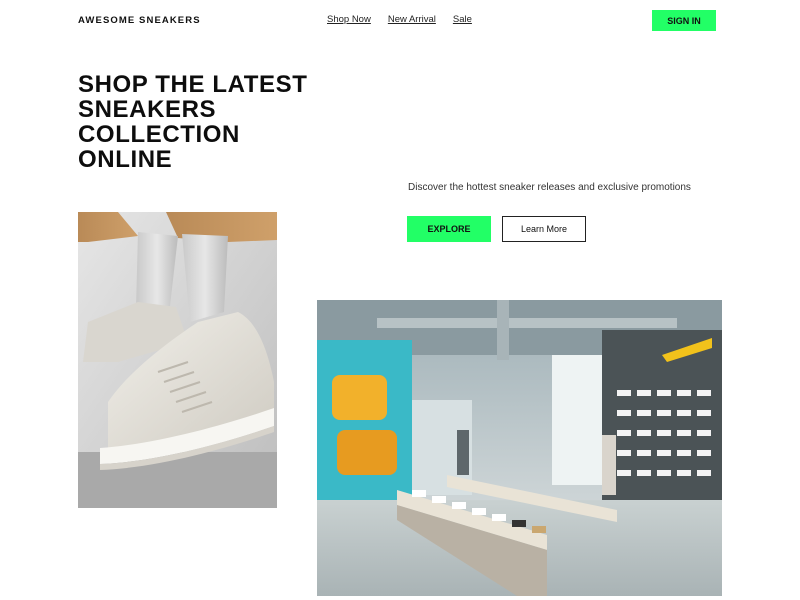  I want to click on nav-new-arrival: New Arrival, so click(412, 19).